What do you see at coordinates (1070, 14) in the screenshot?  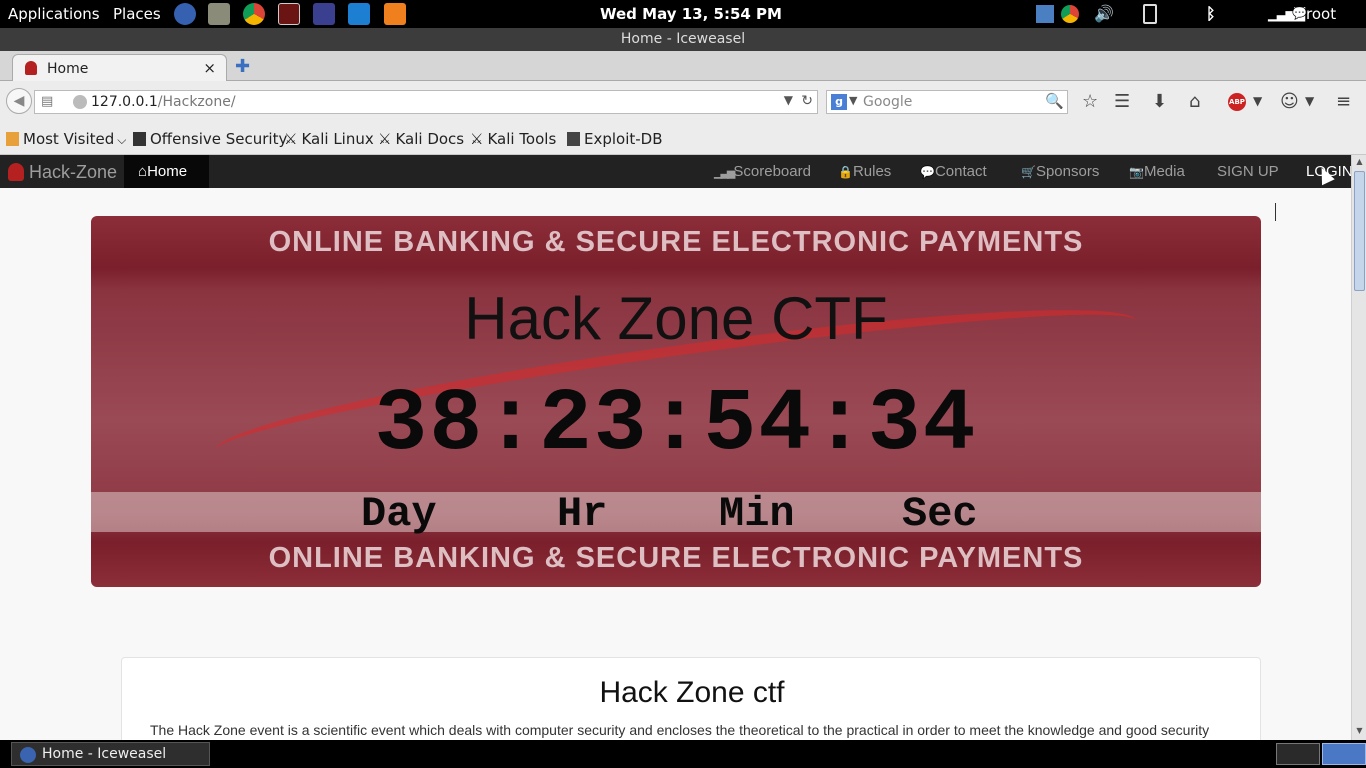 I see `chrome-tray-icon` at bounding box center [1070, 14].